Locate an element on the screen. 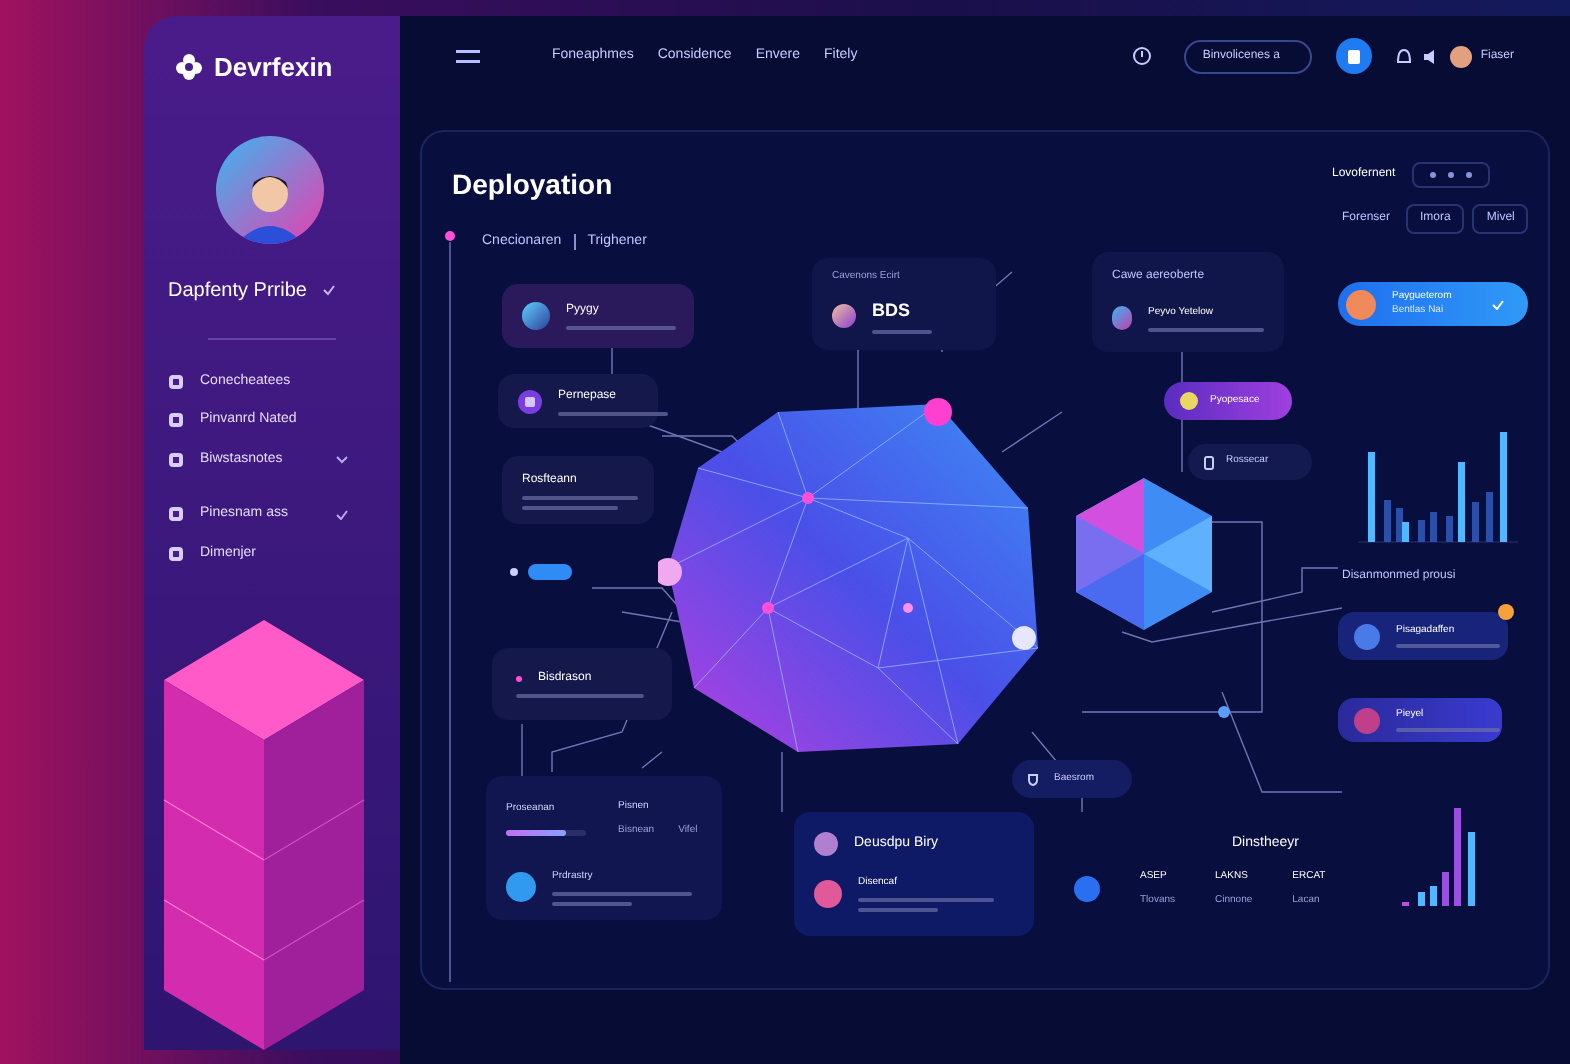  shield-icon is located at coordinates (1033, 779).